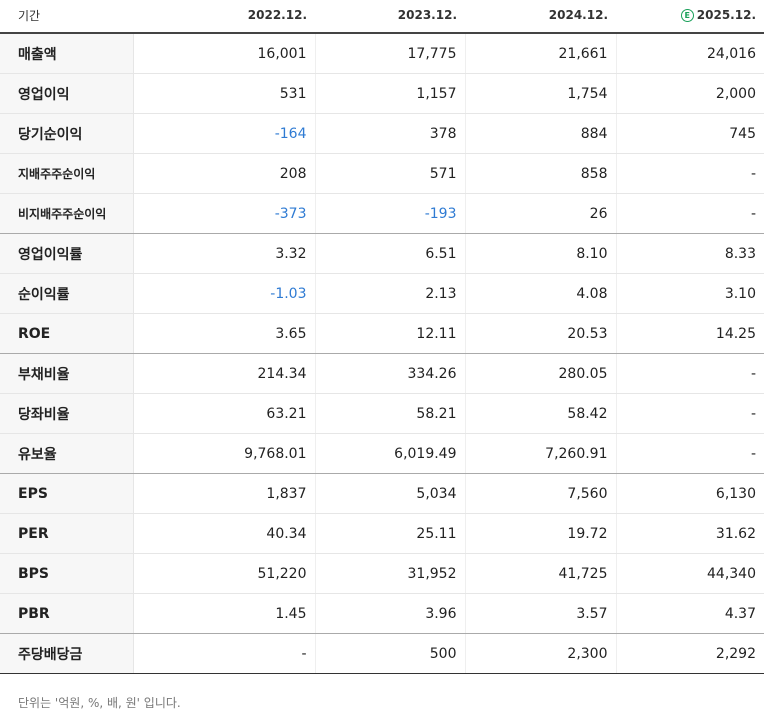 Image resolution: width=764 pixels, height=712 pixels. Describe the element at coordinates (382, 453) in the screenshot. I see `table-row: 유보율 9,768.01 6,019.49 7,260.91-` at that location.